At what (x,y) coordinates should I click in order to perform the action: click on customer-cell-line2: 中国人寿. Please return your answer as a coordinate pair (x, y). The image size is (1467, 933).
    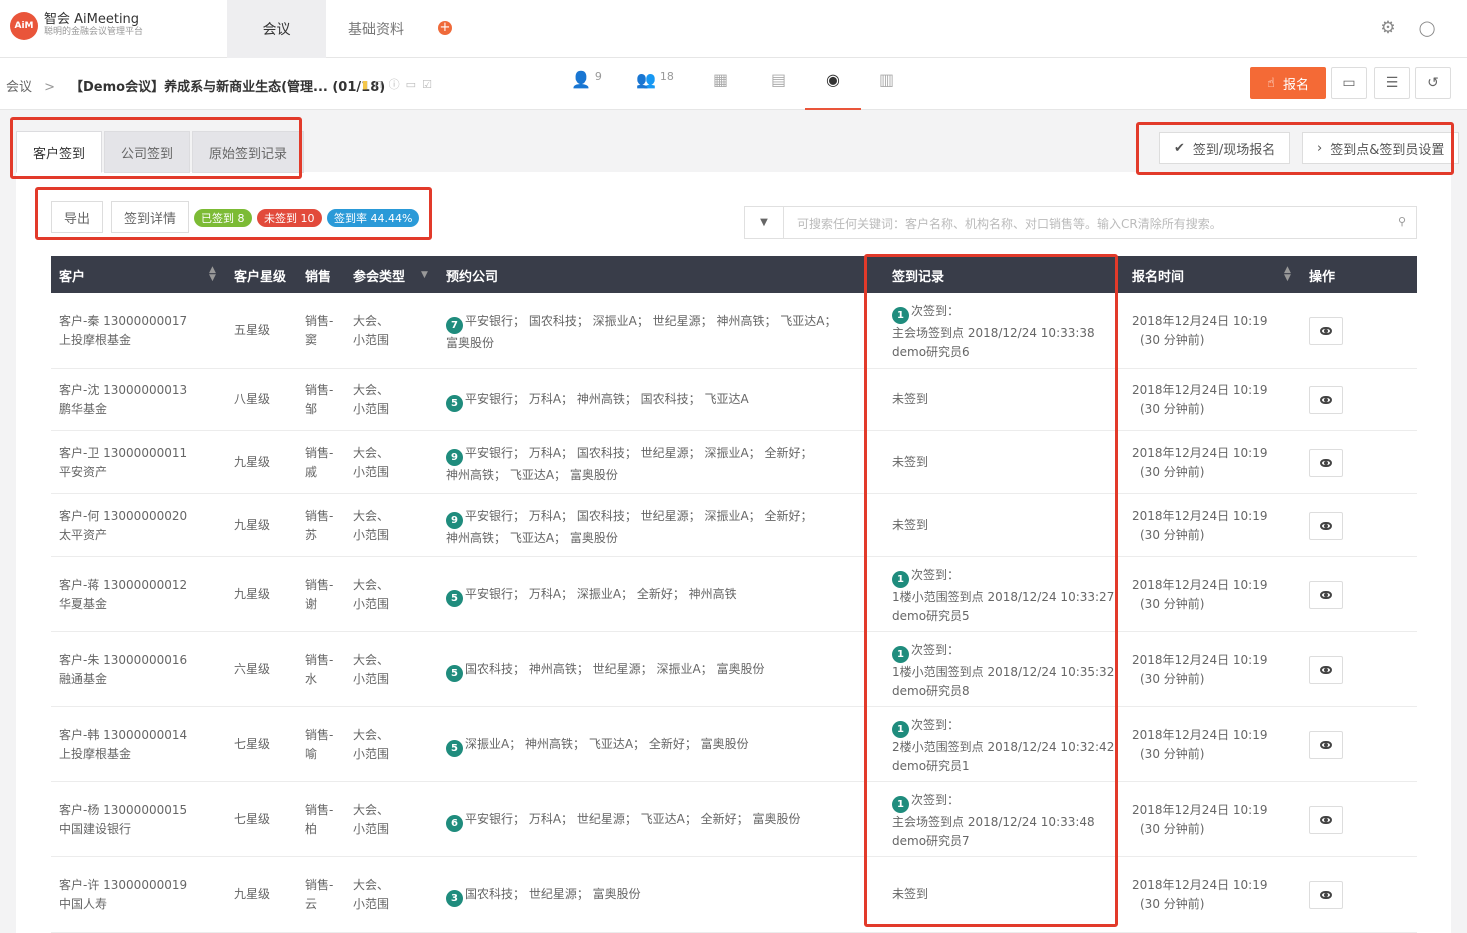
    Looking at the image, I should click on (83, 904).